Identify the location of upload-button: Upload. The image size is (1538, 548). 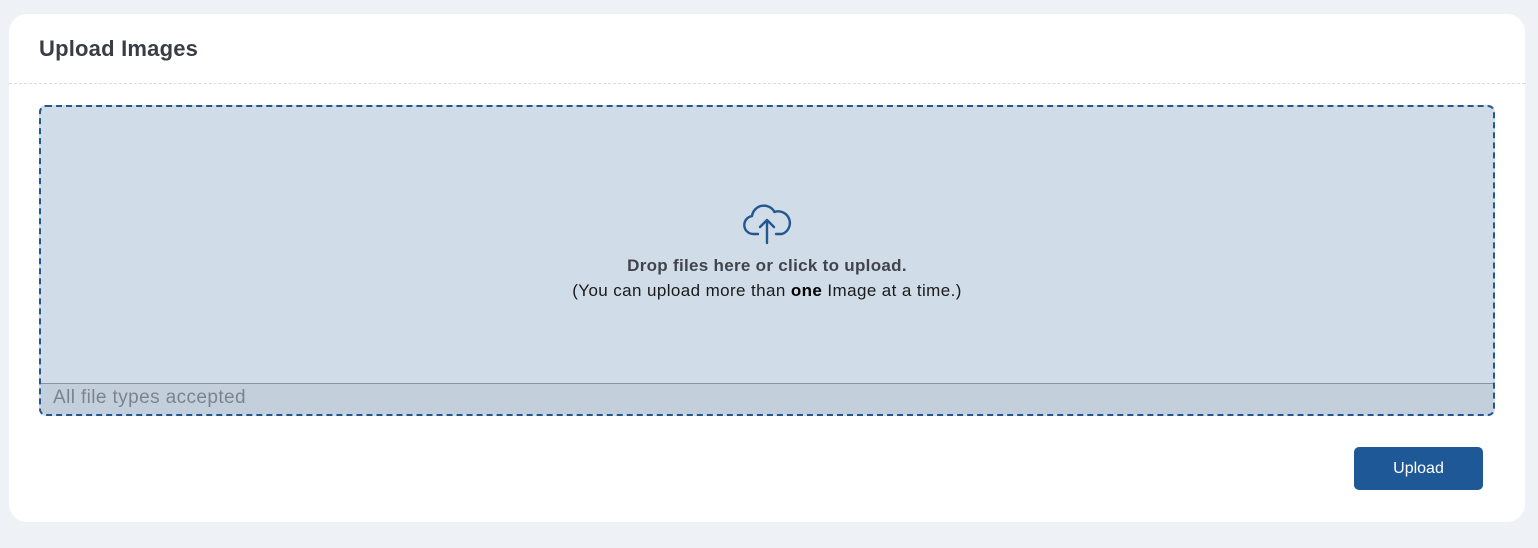
(1418, 468).